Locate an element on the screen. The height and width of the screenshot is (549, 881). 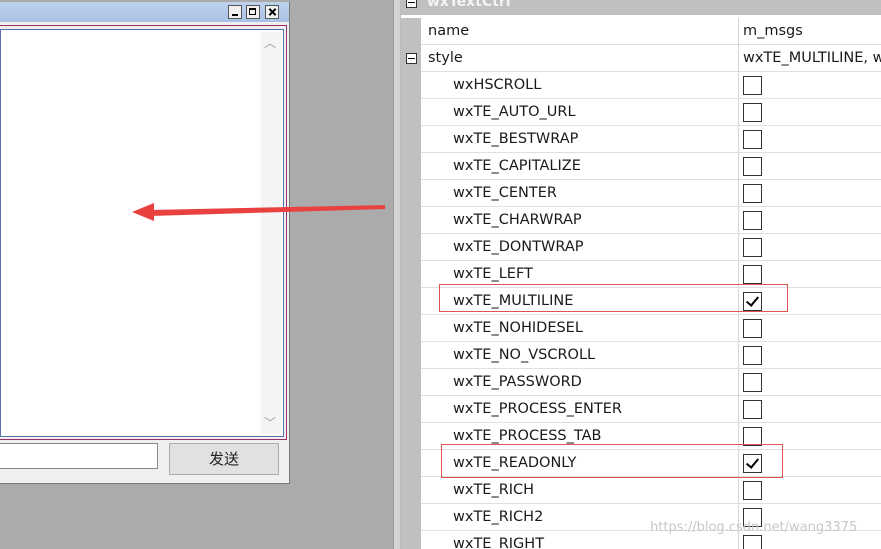
style-flag-name: wxTE_AUTO_URL is located at coordinates (514, 112).